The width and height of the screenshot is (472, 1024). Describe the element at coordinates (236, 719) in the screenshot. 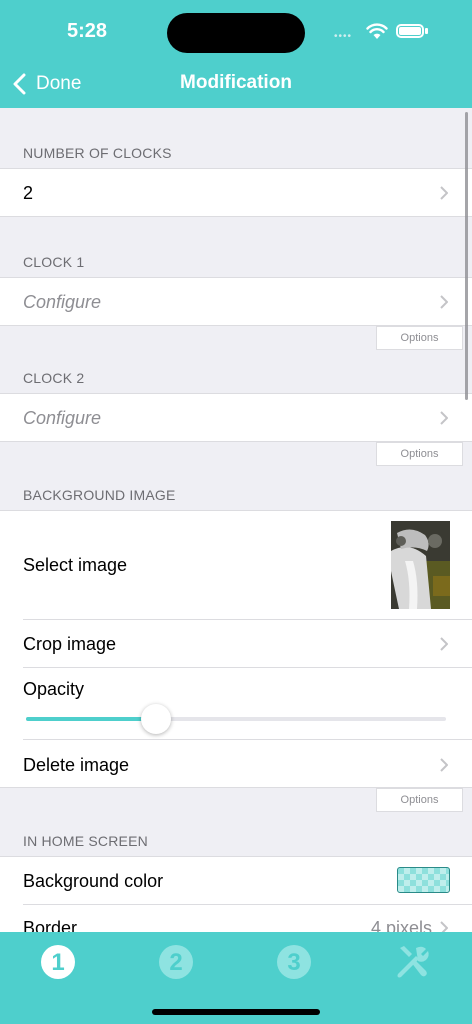

I see `opacity-slider` at that location.